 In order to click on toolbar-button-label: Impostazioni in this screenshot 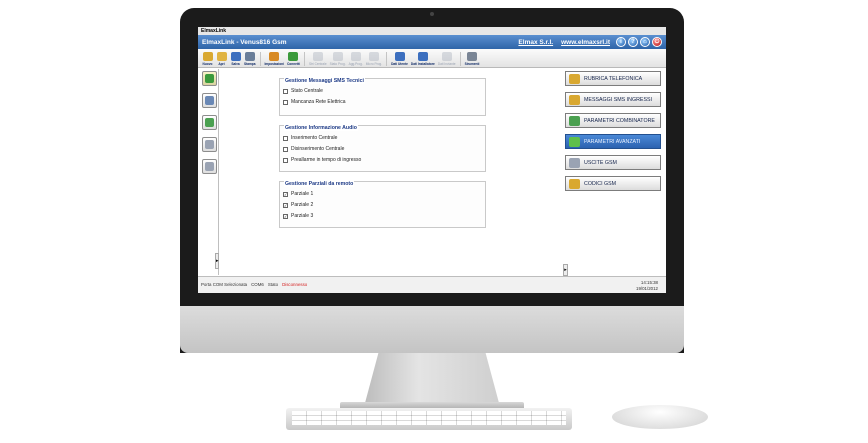, I will do `click(274, 64)`.